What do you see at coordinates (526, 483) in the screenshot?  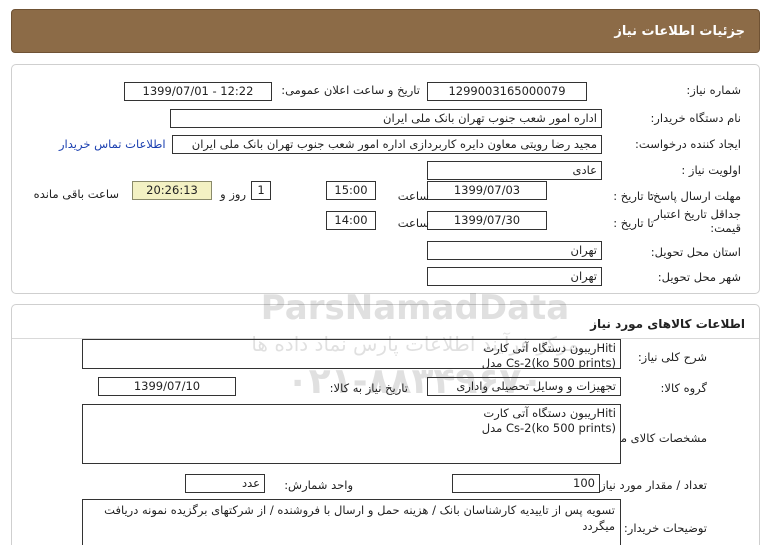 I see `qty-field: 100` at bounding box center [526, 483].